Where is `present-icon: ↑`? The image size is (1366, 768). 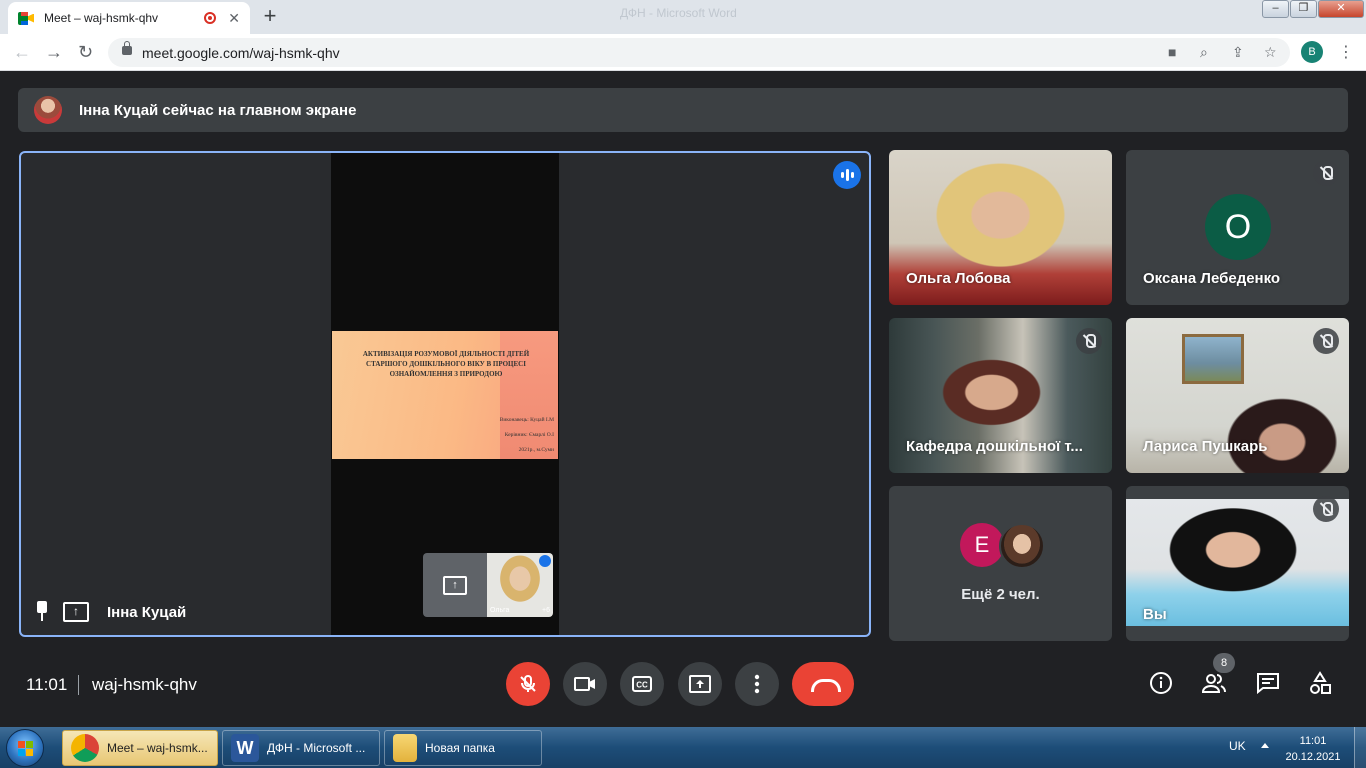 present-icon: ↑ is located at coordinates (455, 585).